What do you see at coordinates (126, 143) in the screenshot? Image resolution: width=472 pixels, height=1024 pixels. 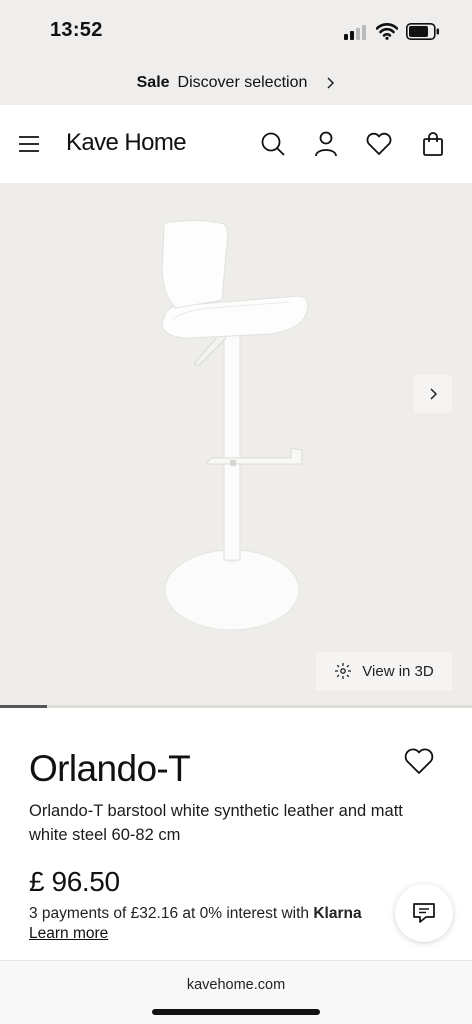 I see `brand-logo: Kave Home` at bounding box center [126, 143].